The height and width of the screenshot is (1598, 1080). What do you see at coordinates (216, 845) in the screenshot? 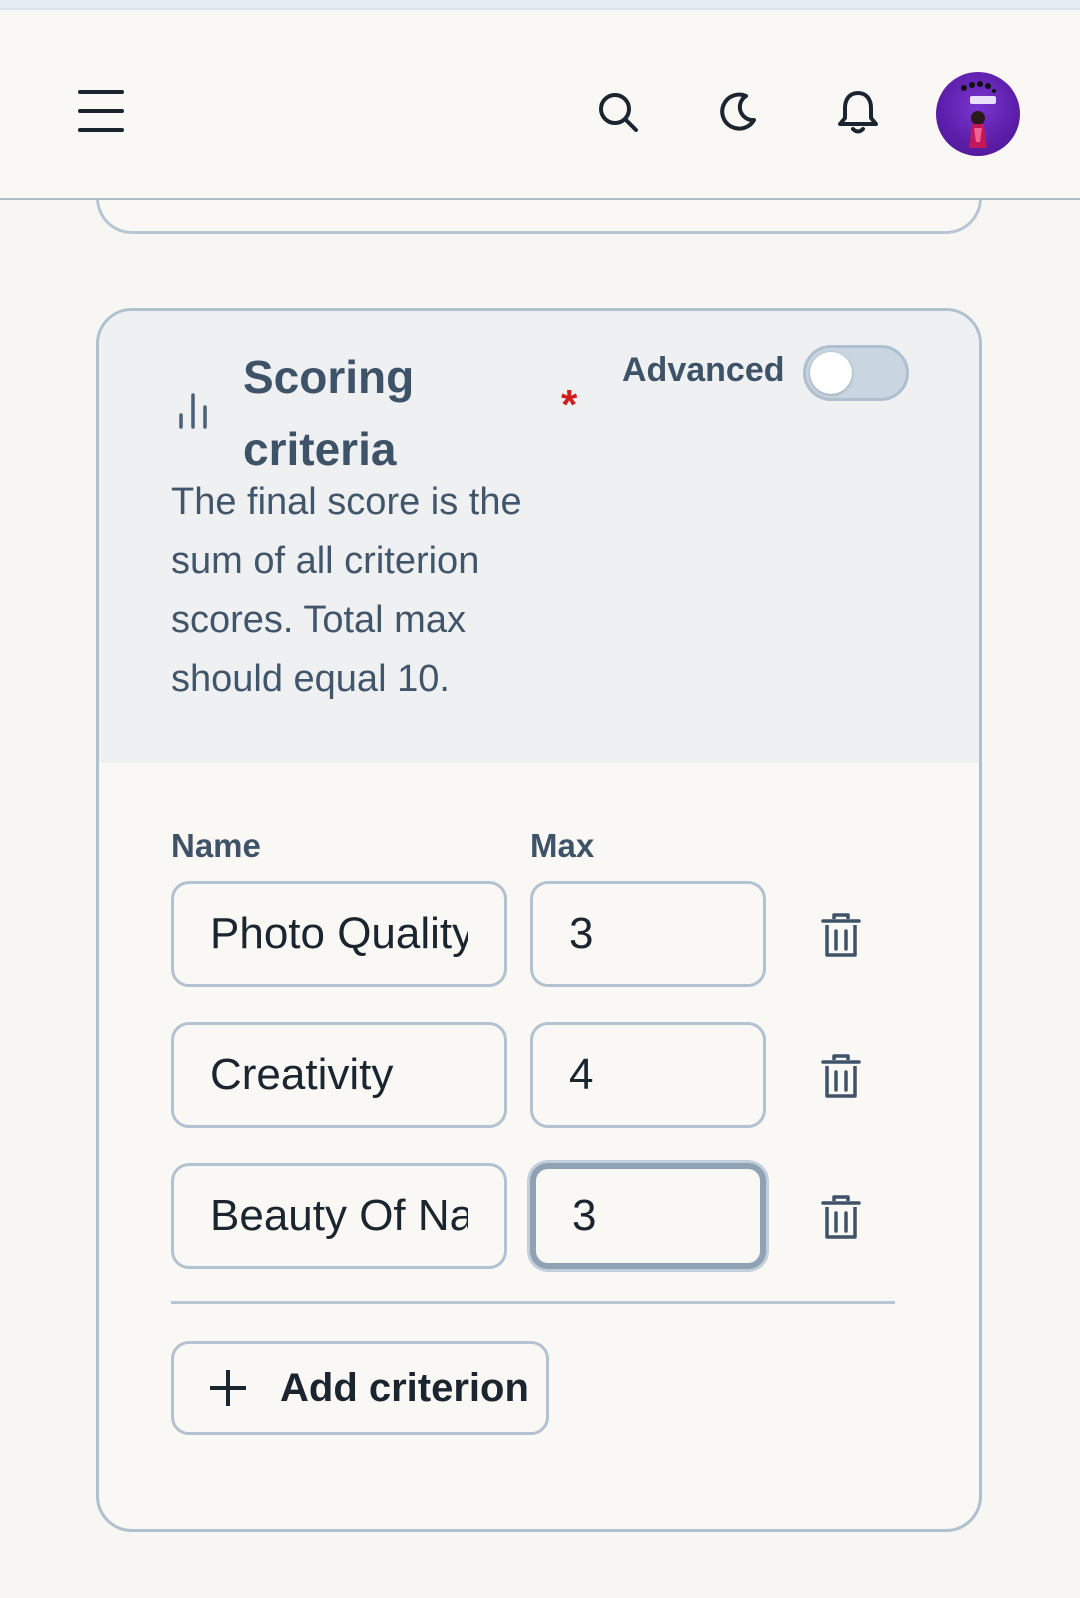
I see `name-column-header: Name` at bounding box center [216, 845].